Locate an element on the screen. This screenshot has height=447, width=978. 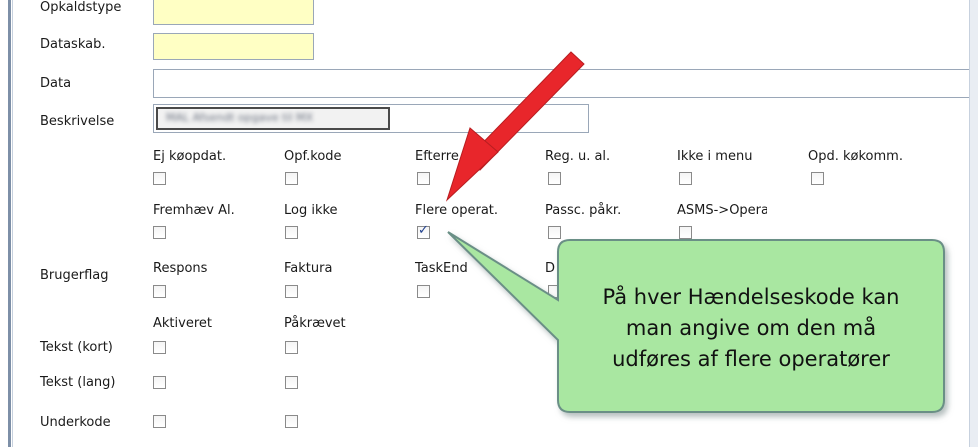
flag-label-opf-kode: Opf.kode is located at coordinates (313, 156).